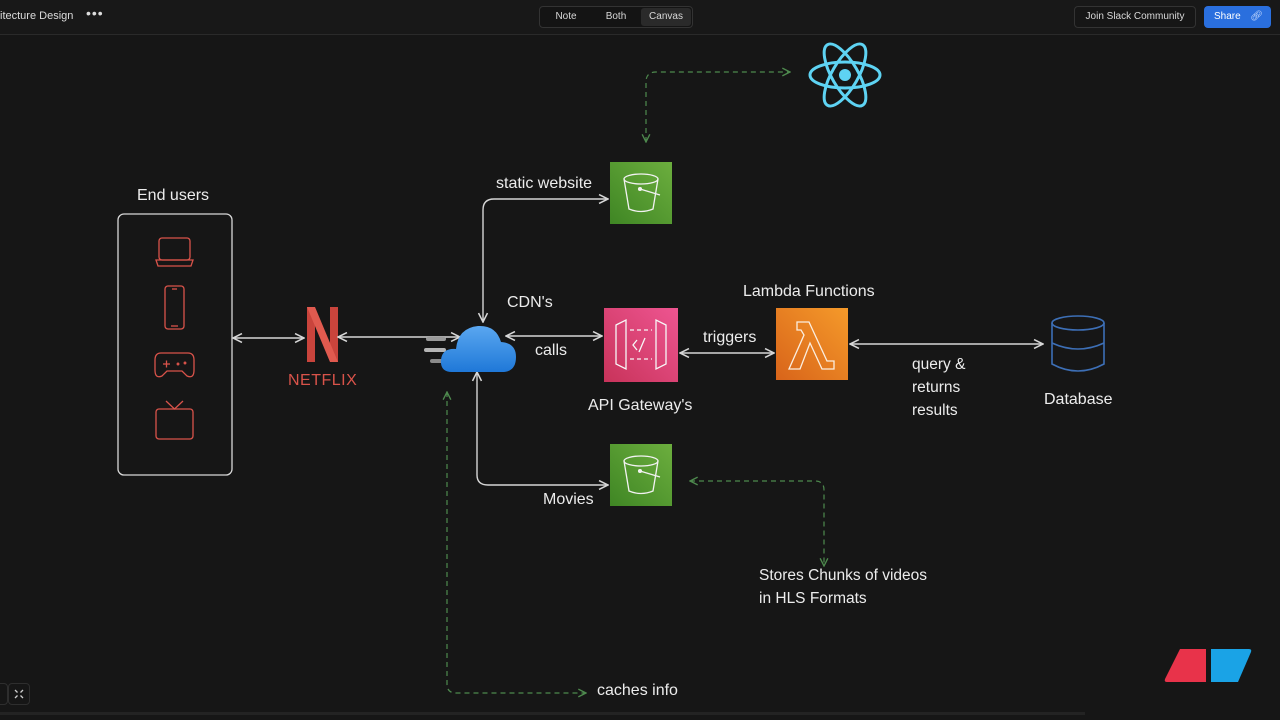 The height and width of the screenshot is (720, 1280). What do you see at coordinates (637, 690) in the screenshot?
I see `caches-info-label: caches info` at bounding box center [637, 690].